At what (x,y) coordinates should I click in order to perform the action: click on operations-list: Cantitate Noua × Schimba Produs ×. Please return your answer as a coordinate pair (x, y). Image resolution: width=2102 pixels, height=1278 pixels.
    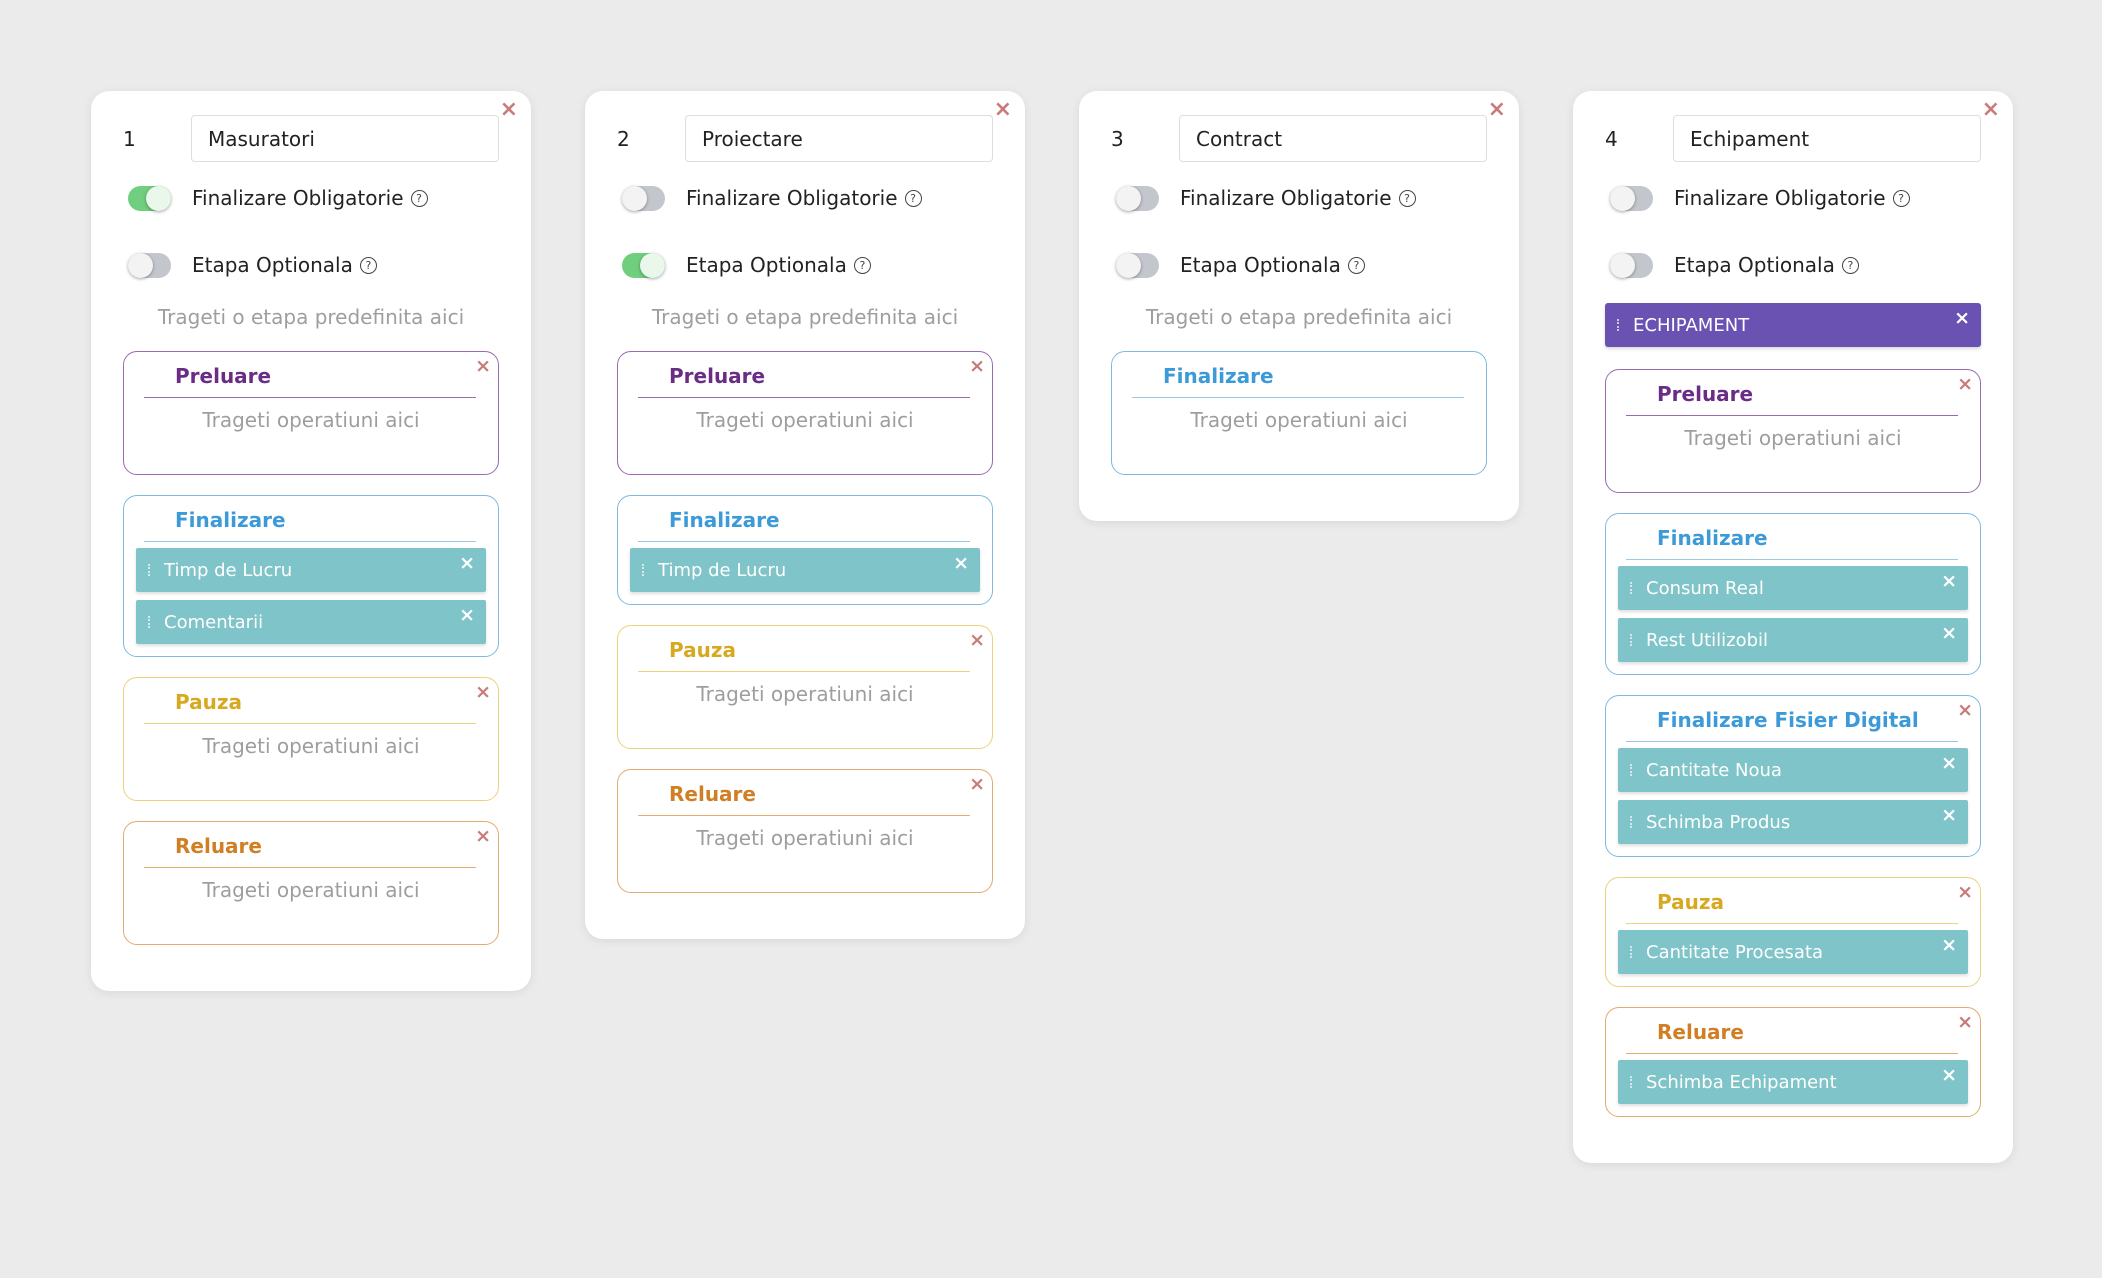
    Looking at the image, I should click on (1793, 793).